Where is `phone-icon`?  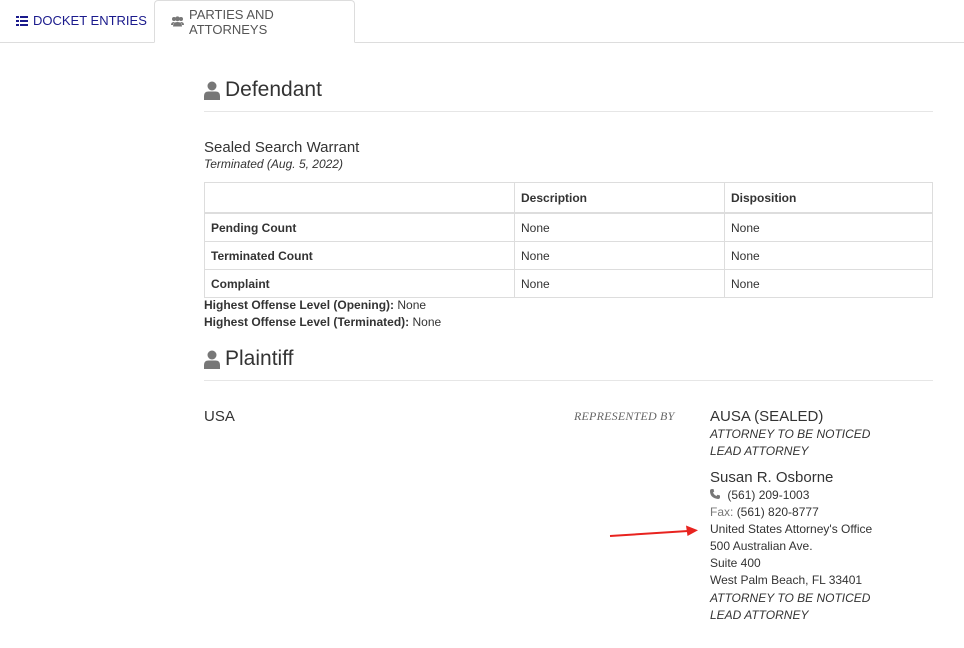 phone-icon is located at coordinates (717, 495).